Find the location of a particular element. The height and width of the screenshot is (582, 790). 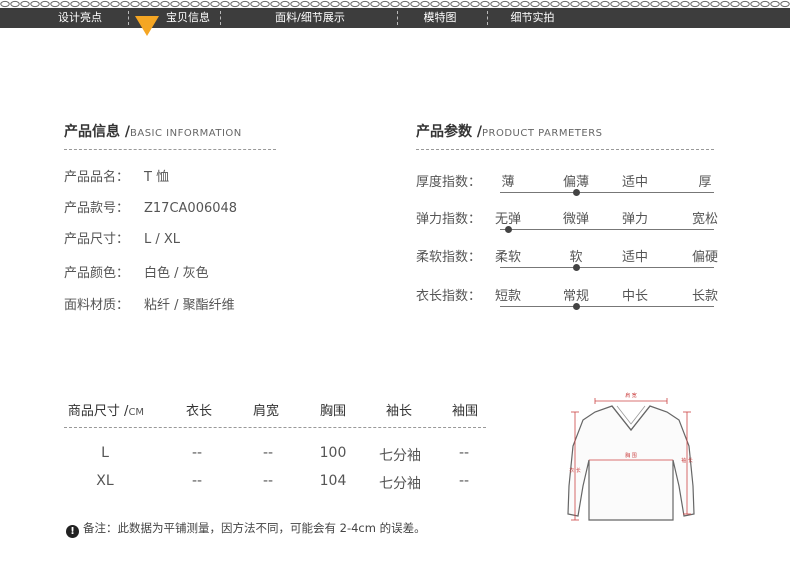

info-value: 粘纤 / 聚酯纤维 is located at coordinates (189, 305).